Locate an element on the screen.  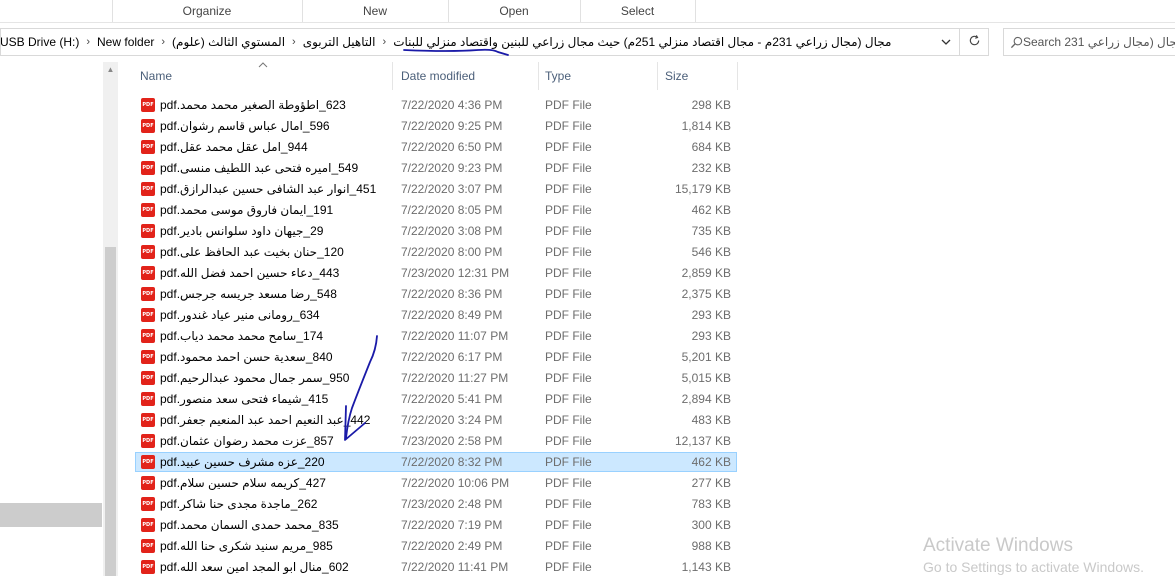
file-name-cell: 220_عزه مشرف حسين عبيد.pdf is located at coordinates (266, 462).